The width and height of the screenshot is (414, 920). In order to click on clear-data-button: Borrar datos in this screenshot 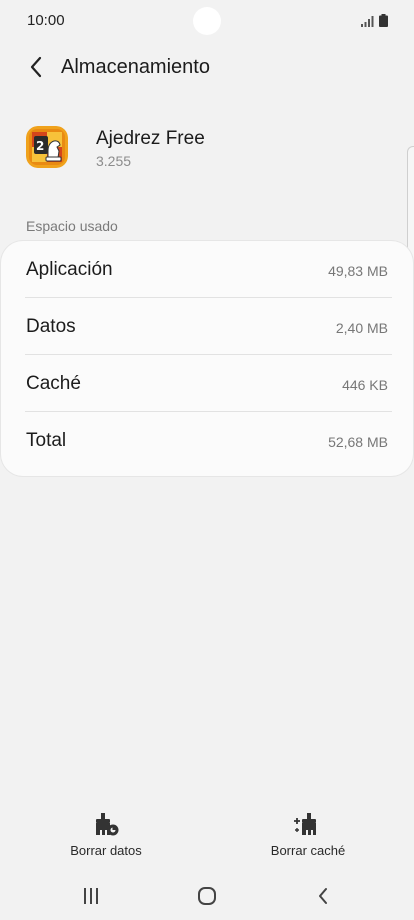, I will do `click(106, 836)`.